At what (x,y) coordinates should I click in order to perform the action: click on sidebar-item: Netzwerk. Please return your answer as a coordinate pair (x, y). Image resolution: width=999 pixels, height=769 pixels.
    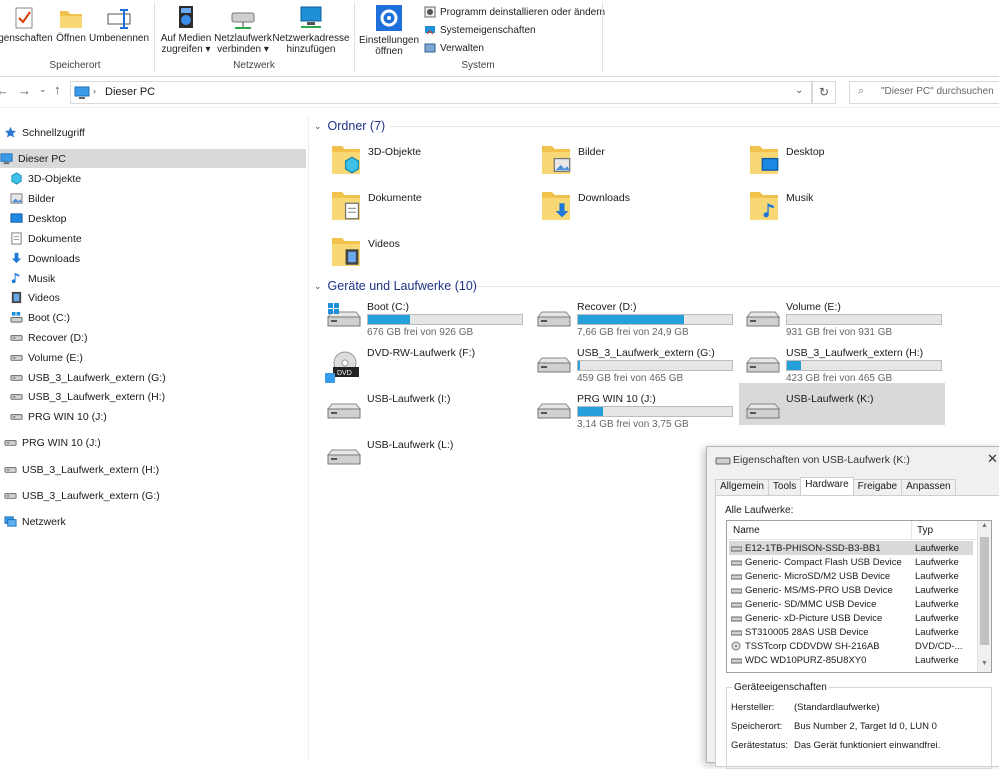
    Looking at the image, I should click on (35, 521).